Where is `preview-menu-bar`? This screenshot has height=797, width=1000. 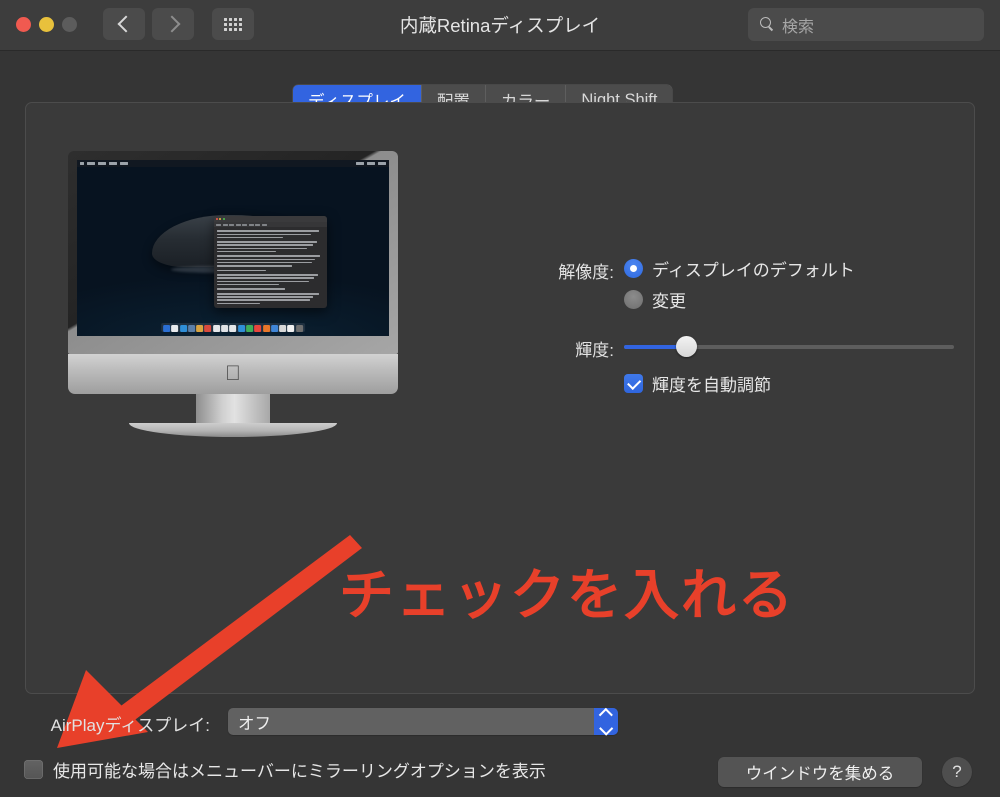 preview-menu-bar is located at coordinates (233, 163).